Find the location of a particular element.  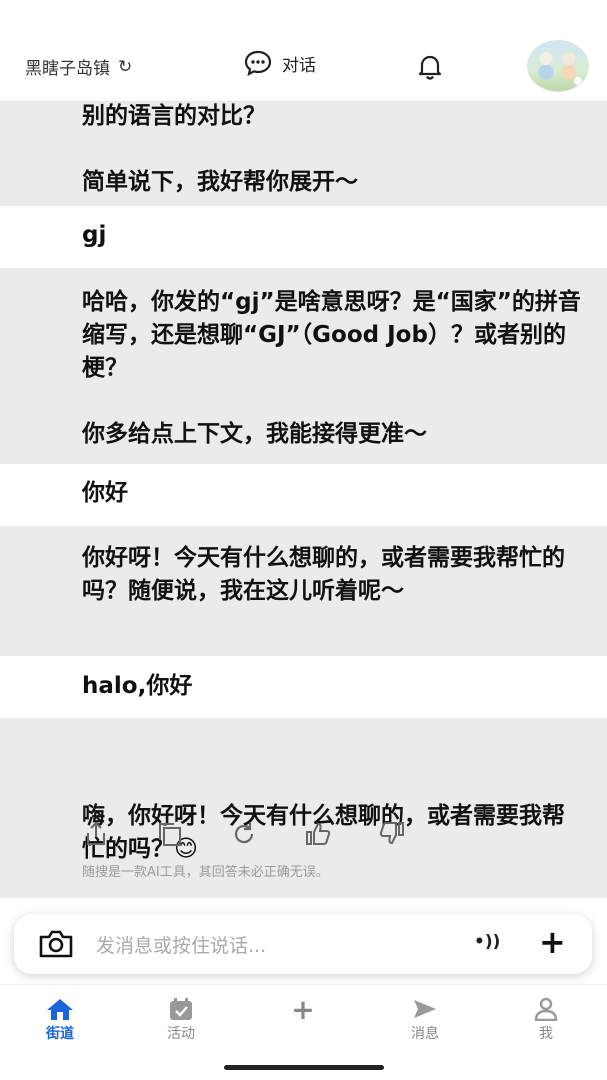

top-header: 黑瞎子岛镇 ↻ 对话 is located at coordinates (303, 66).